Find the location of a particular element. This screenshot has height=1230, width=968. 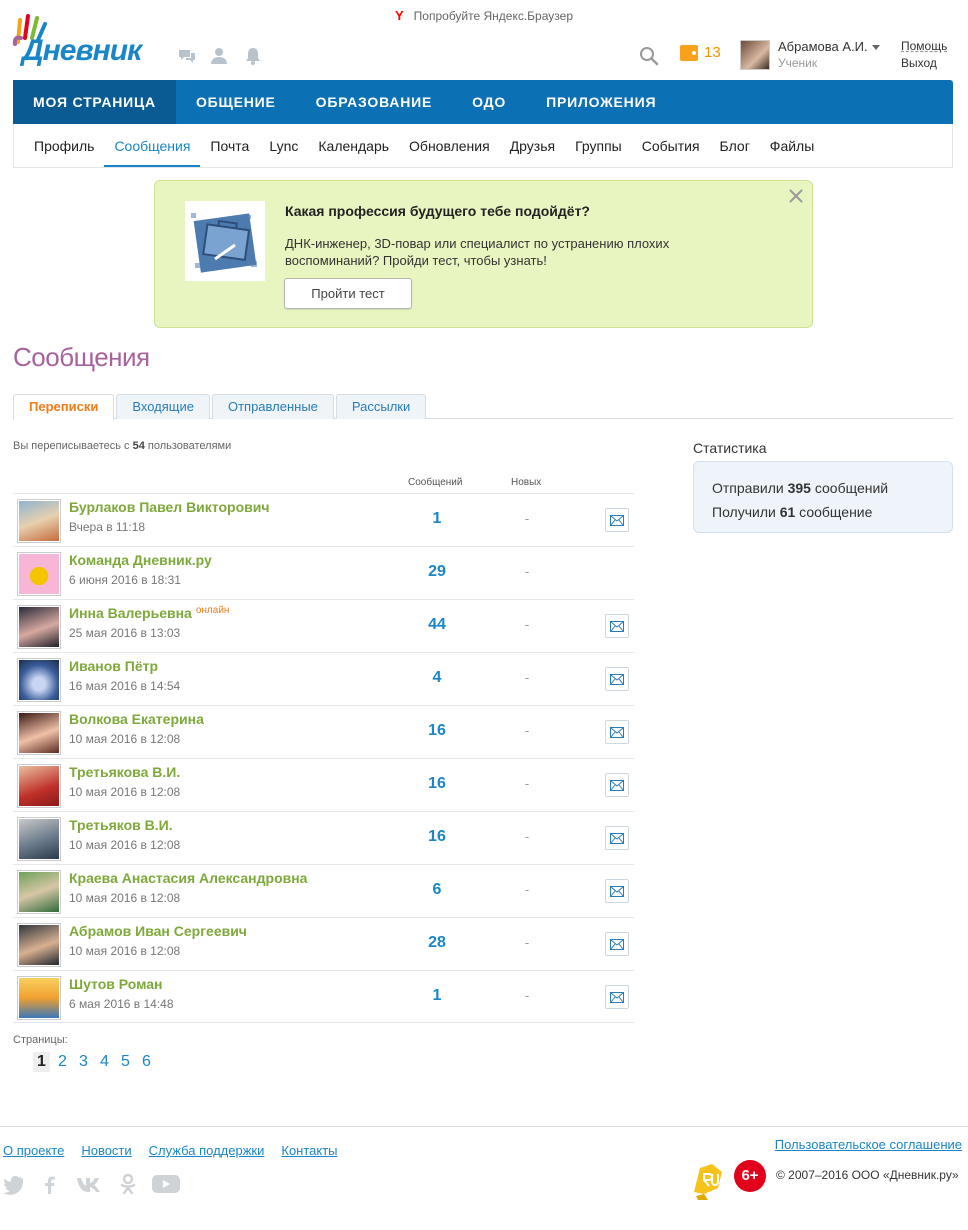

page-link: 6 is located at coordinates (146, 1062).